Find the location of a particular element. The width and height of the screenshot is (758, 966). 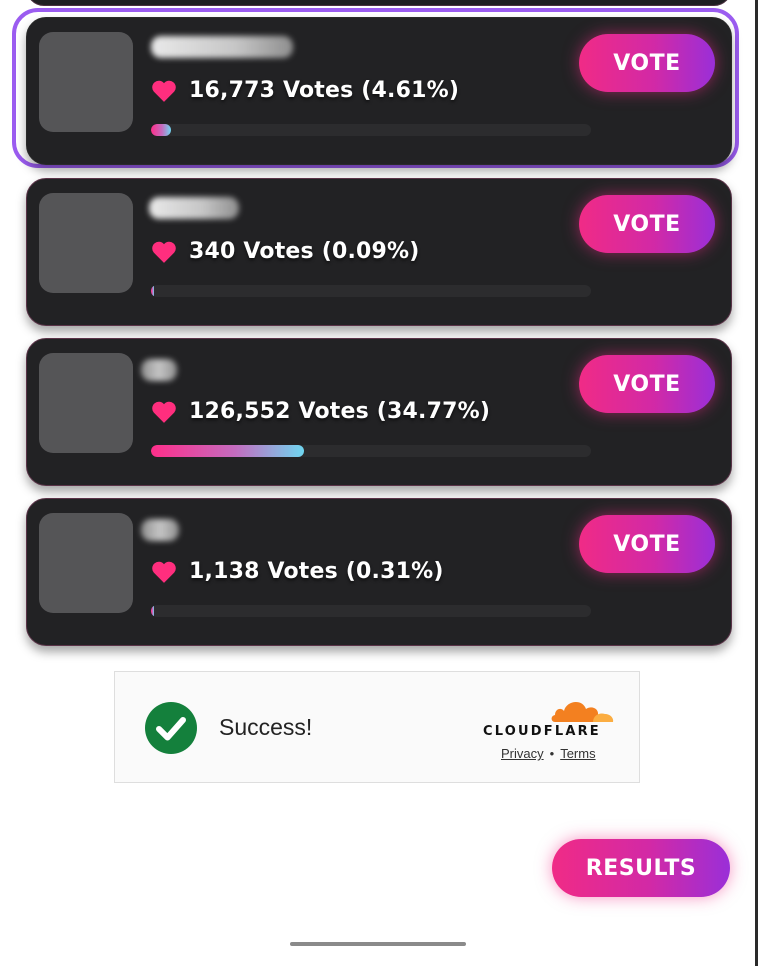

privacy-link: Privacy is located at coordinates (522, 753).